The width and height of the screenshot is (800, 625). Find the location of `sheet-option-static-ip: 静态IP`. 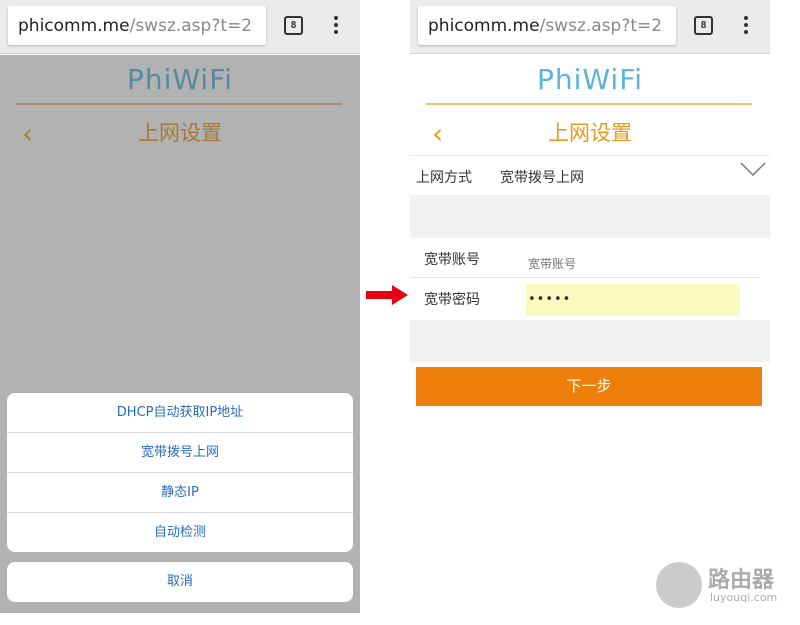

sheet-option-static-ip: 静态IP is located at coordinates (180, 493).